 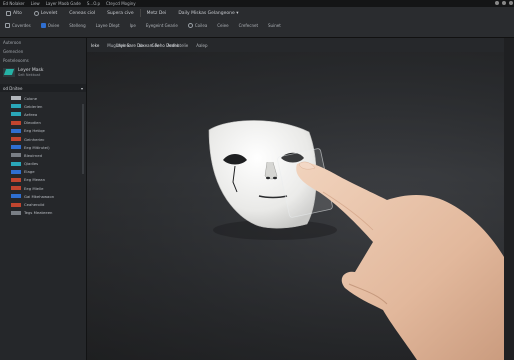 I want to click on layer-row: Geblerien, so click(x=43, y=106).